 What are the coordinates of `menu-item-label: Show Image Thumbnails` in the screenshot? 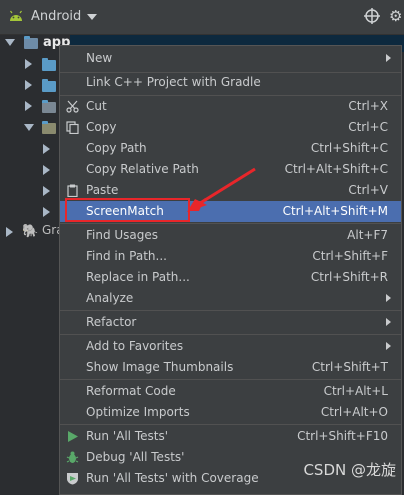 It's located at (160, 367).